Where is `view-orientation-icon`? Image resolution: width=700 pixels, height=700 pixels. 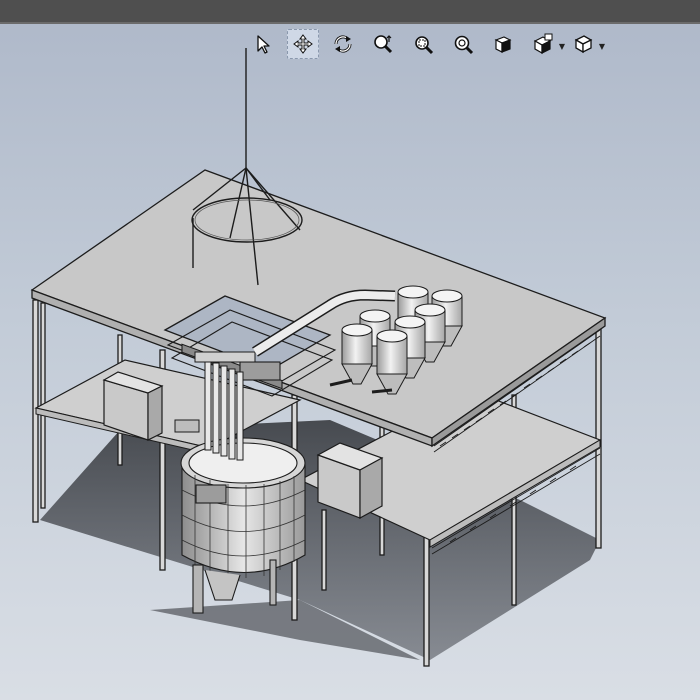 view-orientation-icon is located at coordinates (503, 44).